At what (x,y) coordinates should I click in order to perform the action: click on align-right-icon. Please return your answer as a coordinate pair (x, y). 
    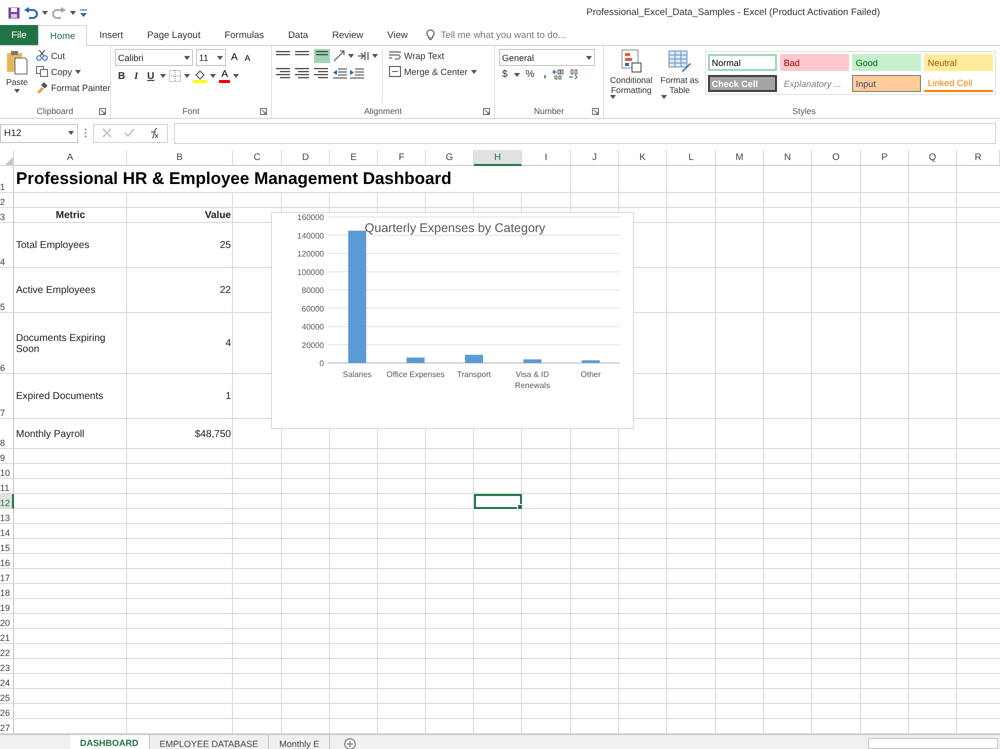
    Looking at the image, I should click on (322, 73).